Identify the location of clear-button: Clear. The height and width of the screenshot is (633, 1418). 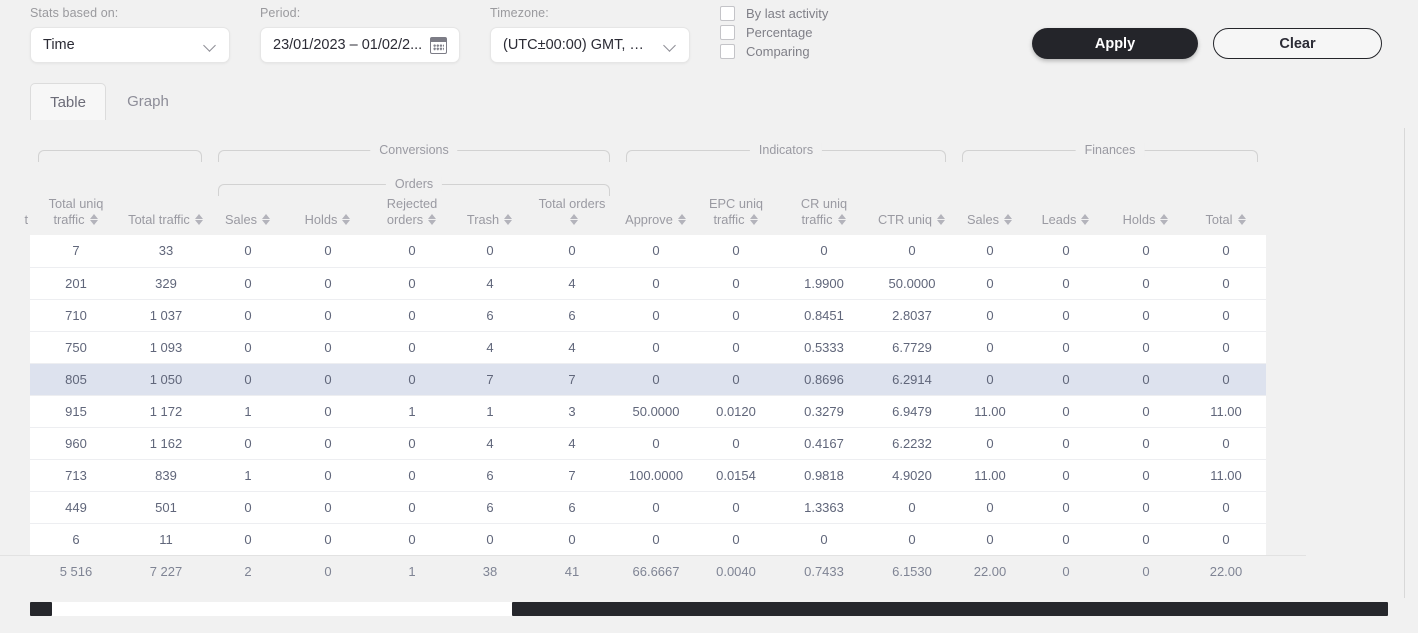
(1297, 43).